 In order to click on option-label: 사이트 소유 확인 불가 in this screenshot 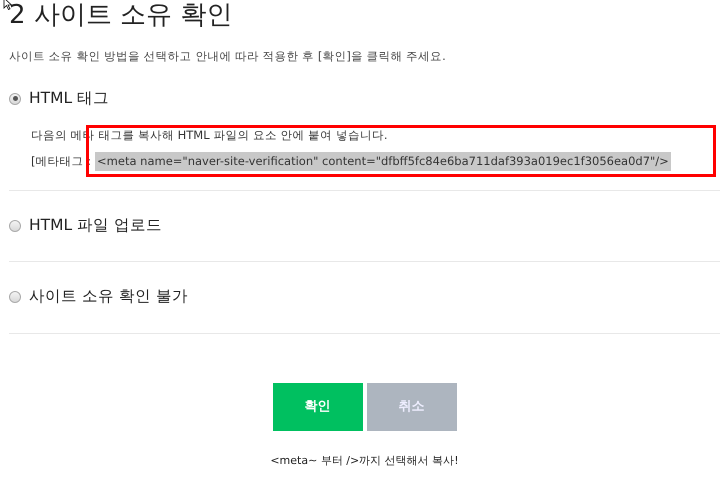, I will do `click(108, 297)`.